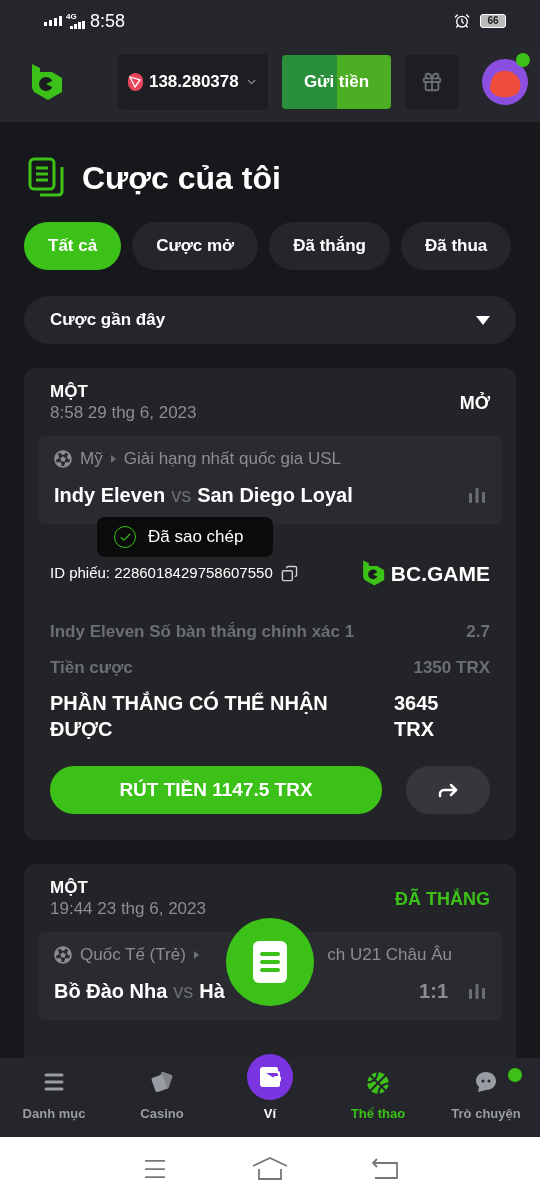 The width and height of the screenshot is (540, 1200). Describe the element at coordinates (133, 955) in the screenshot. I see `match-country: Quốc Tế (Trẻ)` at that location.